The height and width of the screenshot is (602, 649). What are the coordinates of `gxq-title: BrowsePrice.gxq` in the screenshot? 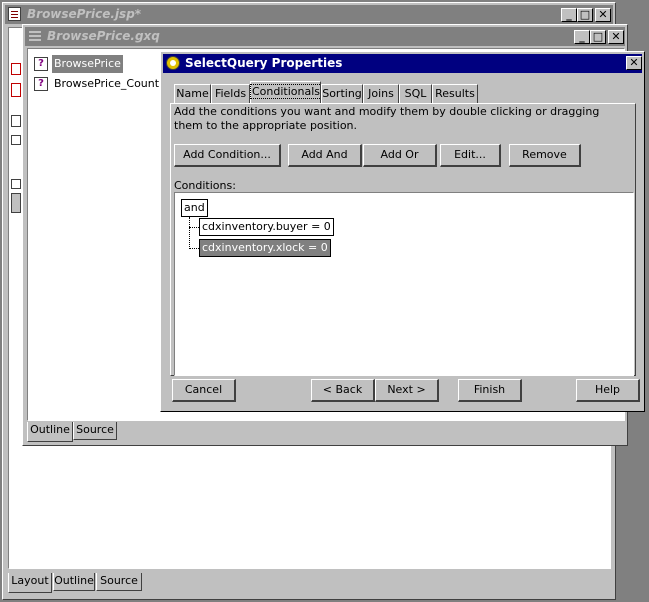 It's located at (103, 36).